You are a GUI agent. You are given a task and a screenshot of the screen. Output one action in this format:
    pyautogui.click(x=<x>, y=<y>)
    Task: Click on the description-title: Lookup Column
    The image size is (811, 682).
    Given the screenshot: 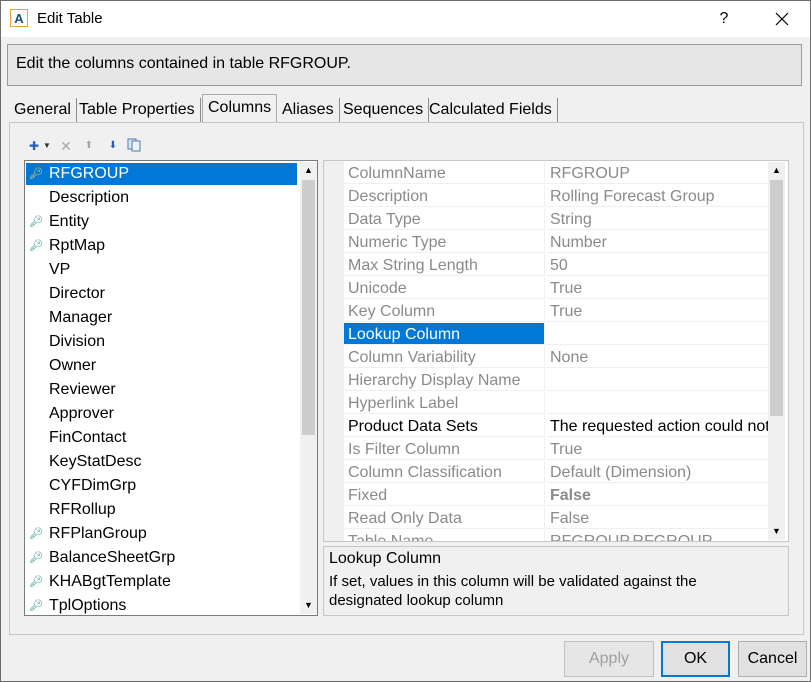 What is the action you would take?
    pyautogui.click(x=385, y=558)
    